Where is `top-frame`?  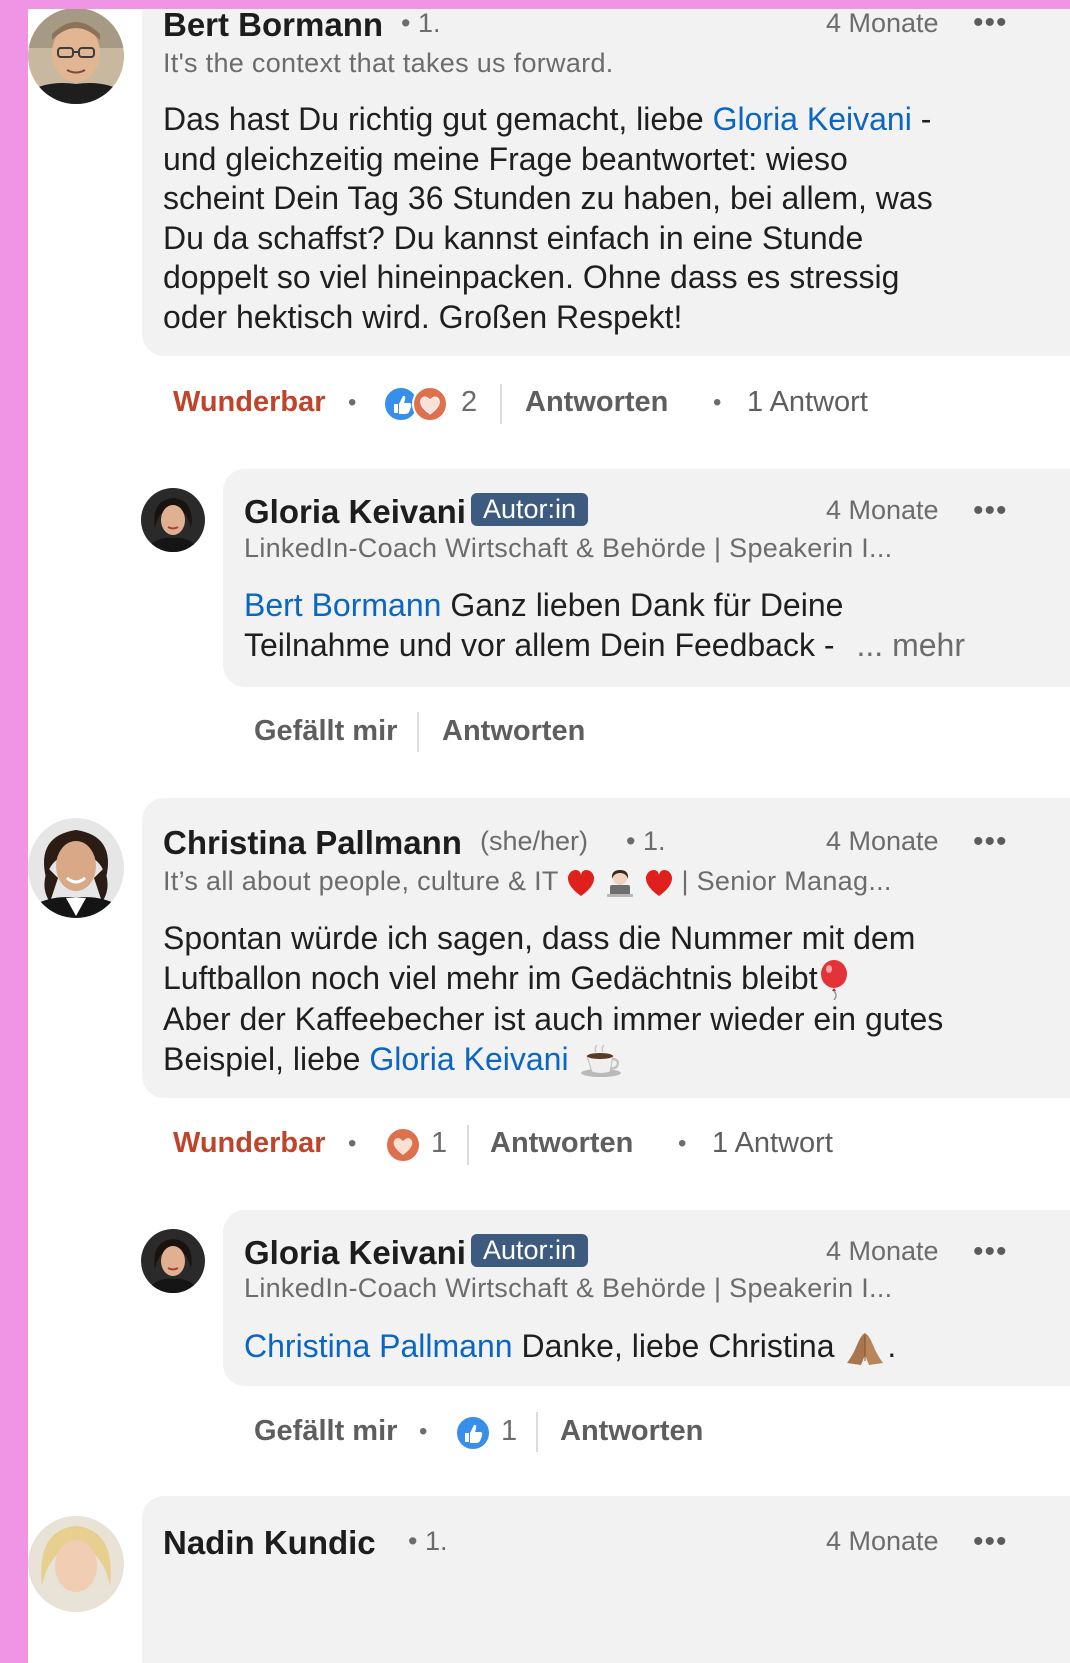 top-frame is located at coordinates (535, 4).